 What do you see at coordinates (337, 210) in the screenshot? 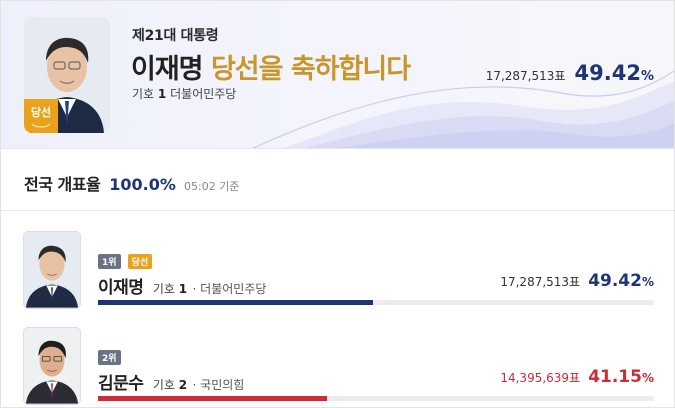
I see `section-divider` at bounding box center [337, 210].